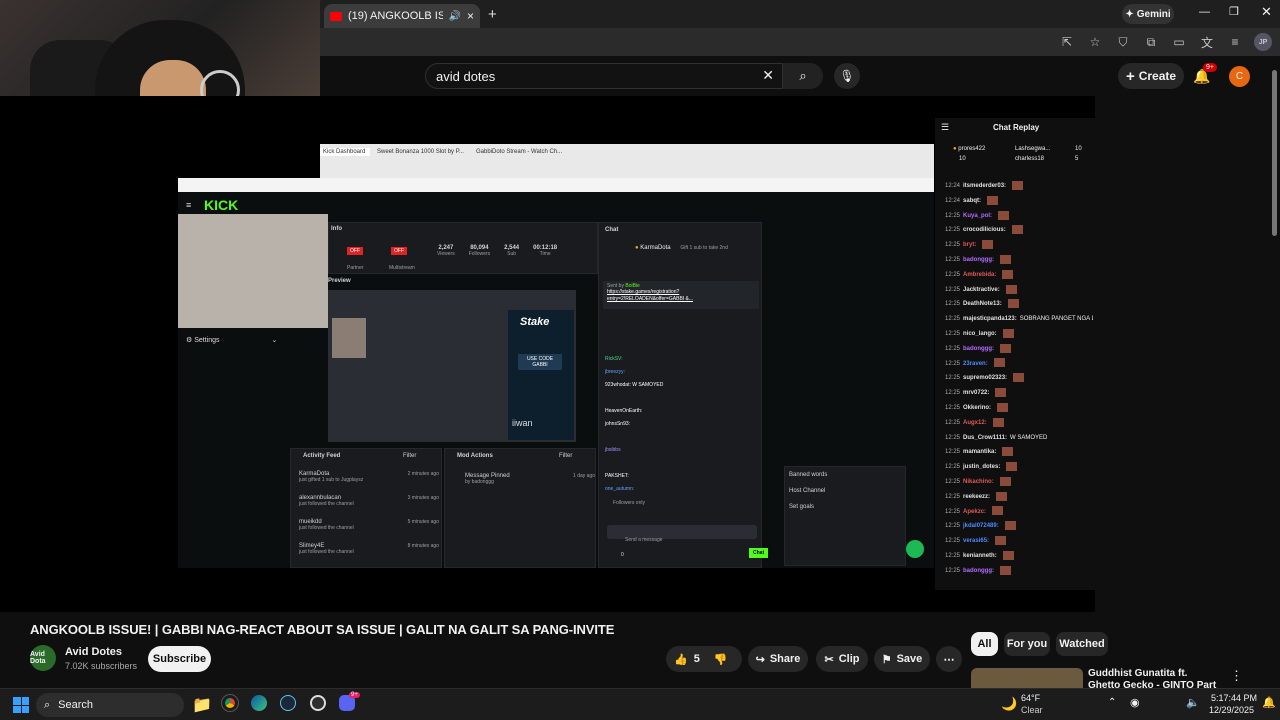 The image size is (1280, 720). What do you see at coordinates (1095, 42) in the screenshot?
I see `bookmark-star-icon: ☆` at bounding box center [1095, 42].